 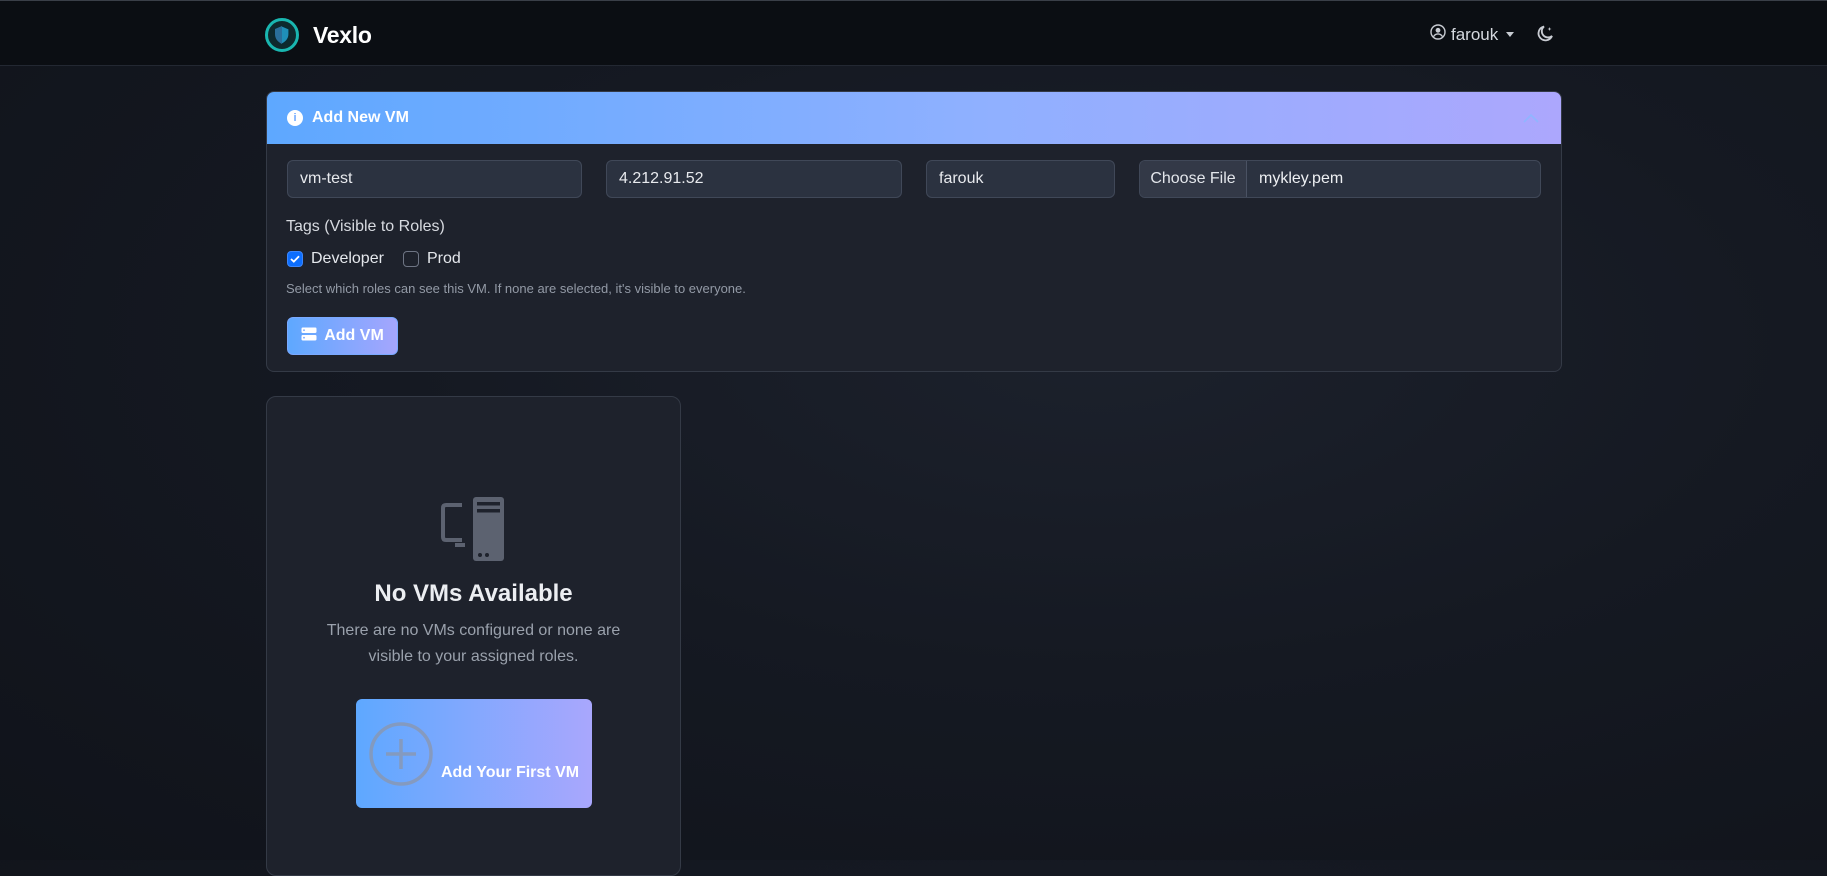 I want to click on app-name: Vexlo, so click(x=342, y=34).